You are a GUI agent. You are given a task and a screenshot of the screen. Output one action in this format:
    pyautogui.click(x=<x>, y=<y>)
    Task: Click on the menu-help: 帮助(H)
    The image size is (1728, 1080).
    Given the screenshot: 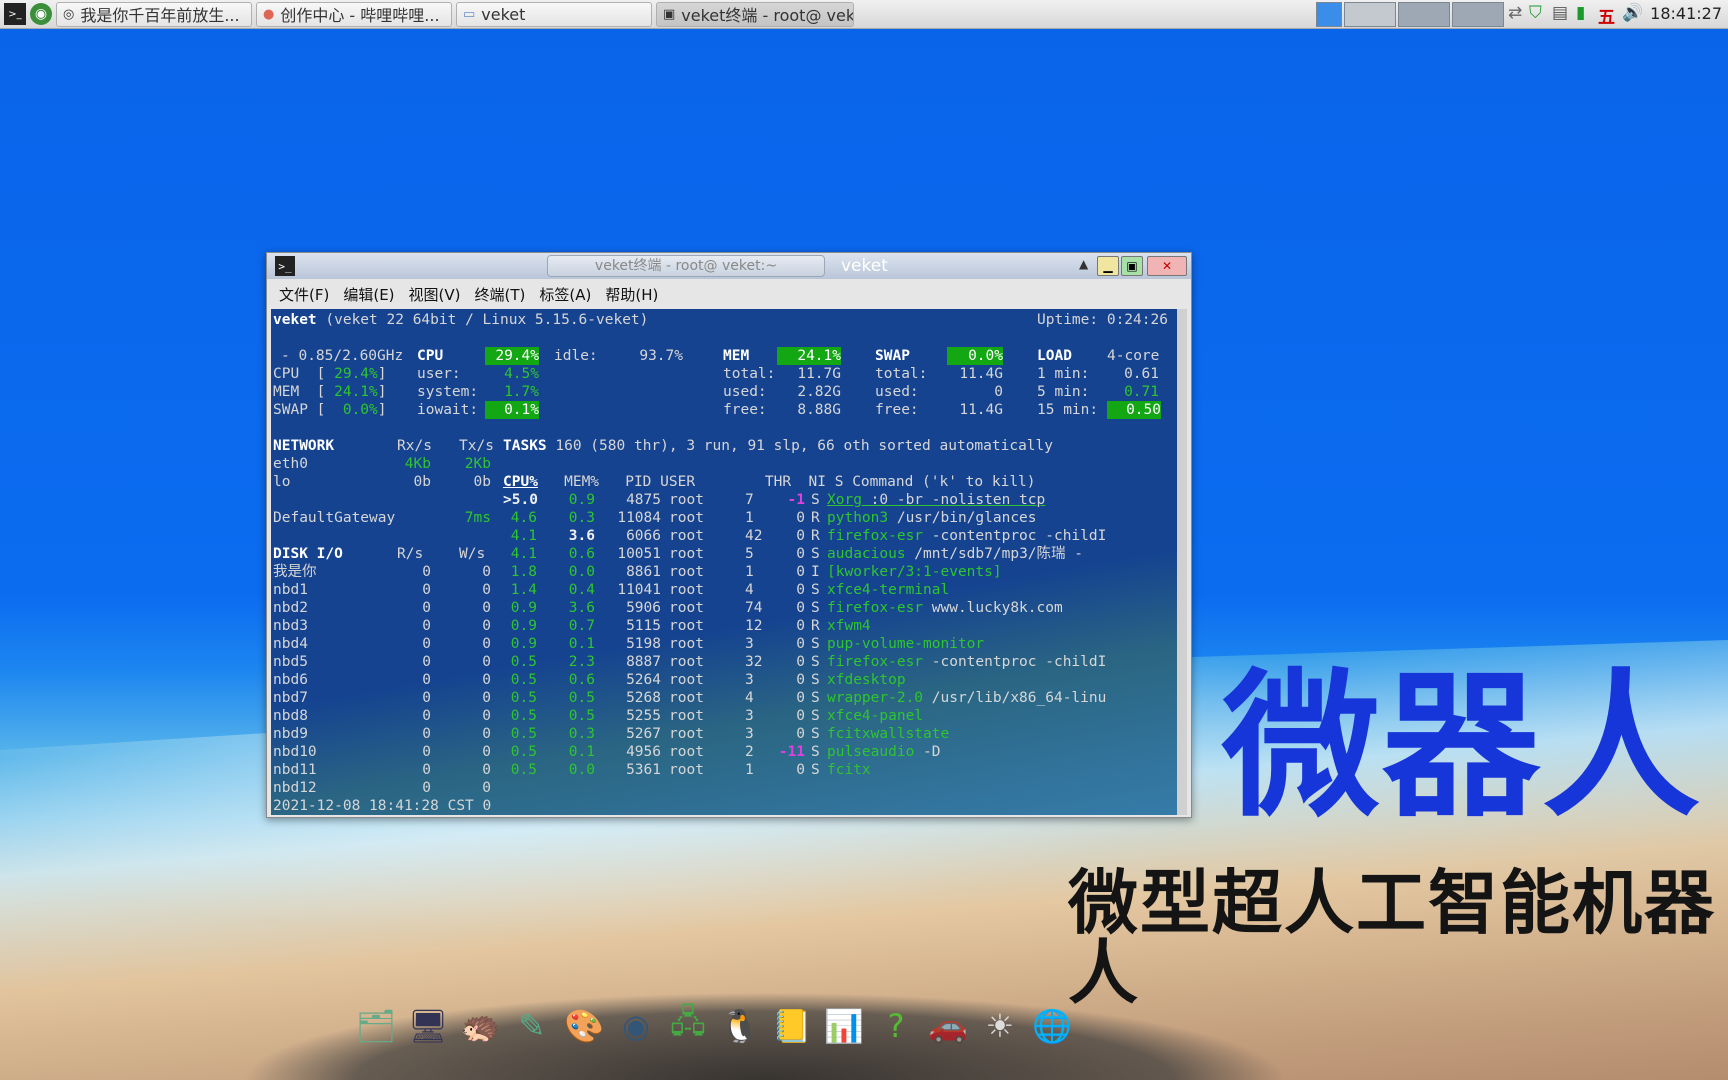 What is the action you would take?
    pyautogui.click(x=631, y=294)
    